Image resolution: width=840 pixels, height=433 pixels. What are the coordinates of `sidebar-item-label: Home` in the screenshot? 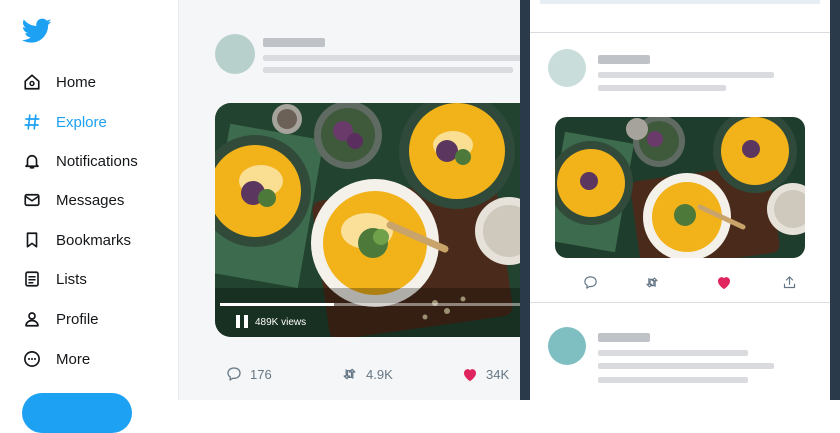 It's located at (76, 82).